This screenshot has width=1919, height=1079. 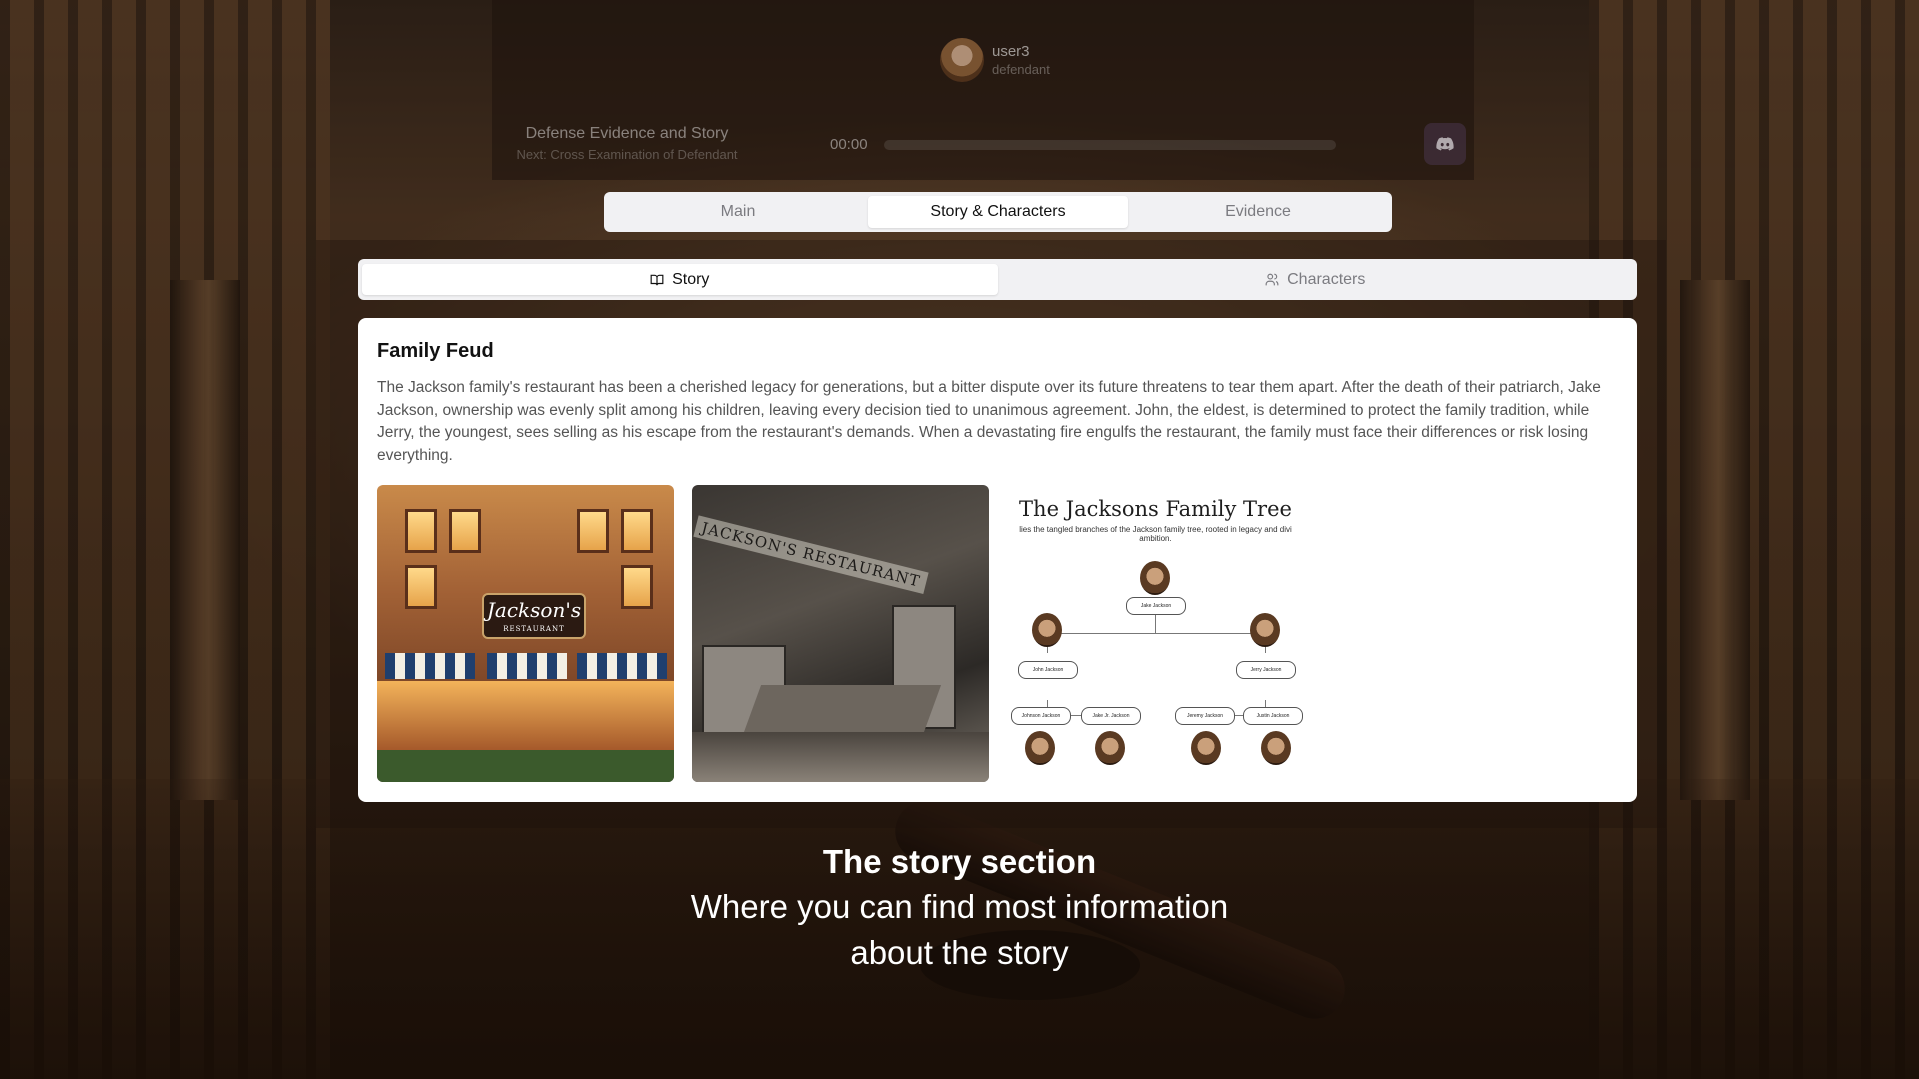 What do you see at coordinates (849, 144) in the screenshot?
I see `timer: 00:00` at bounding box center [849, 144].